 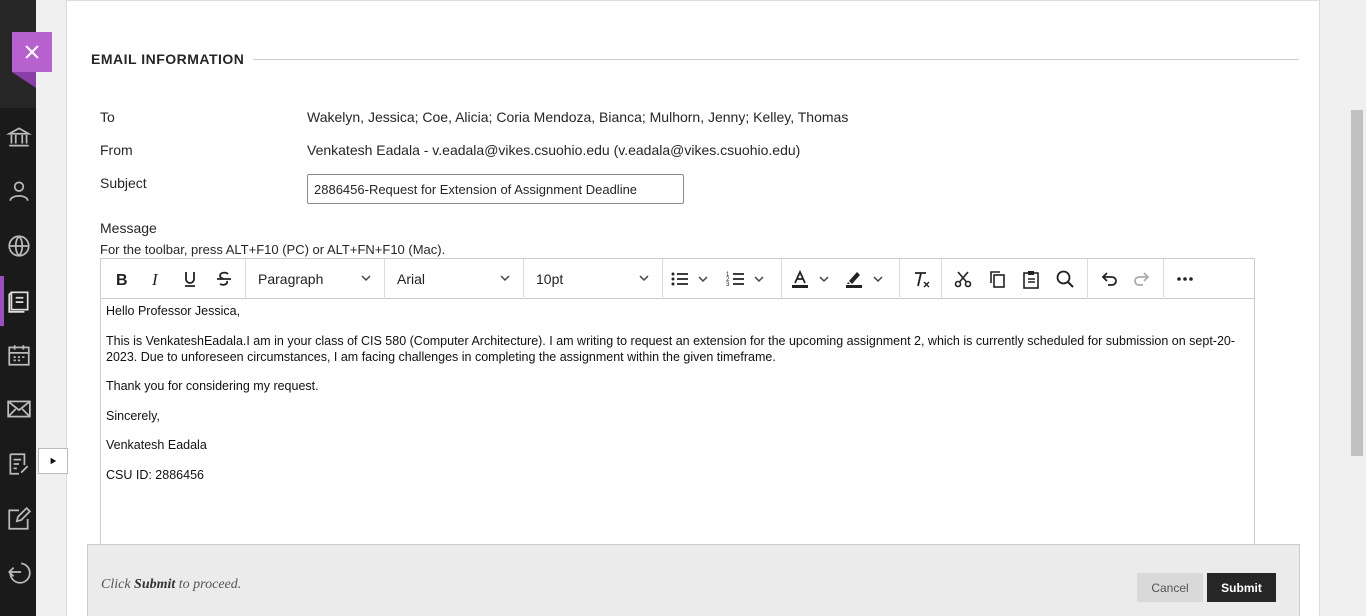 I want to click on highlight-button, so click(x=862, y=279).